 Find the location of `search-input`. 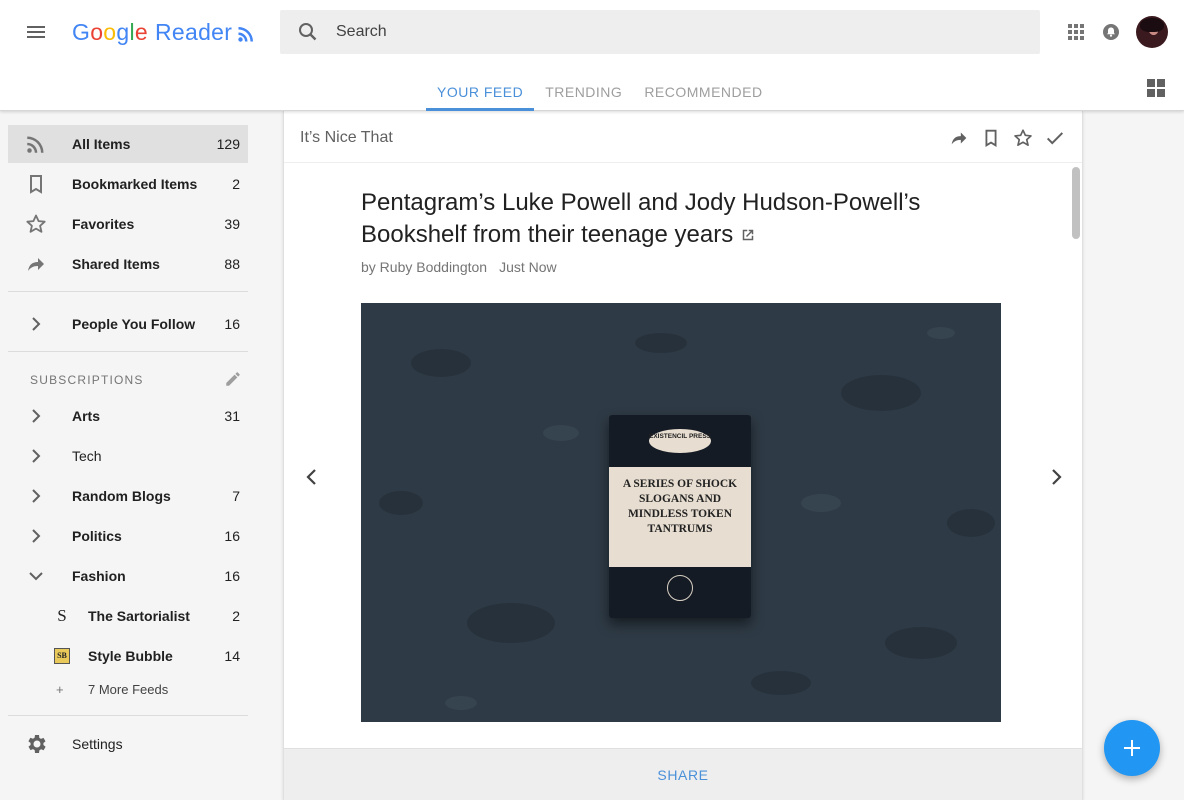

search-input is located at coordinates (636, 32).